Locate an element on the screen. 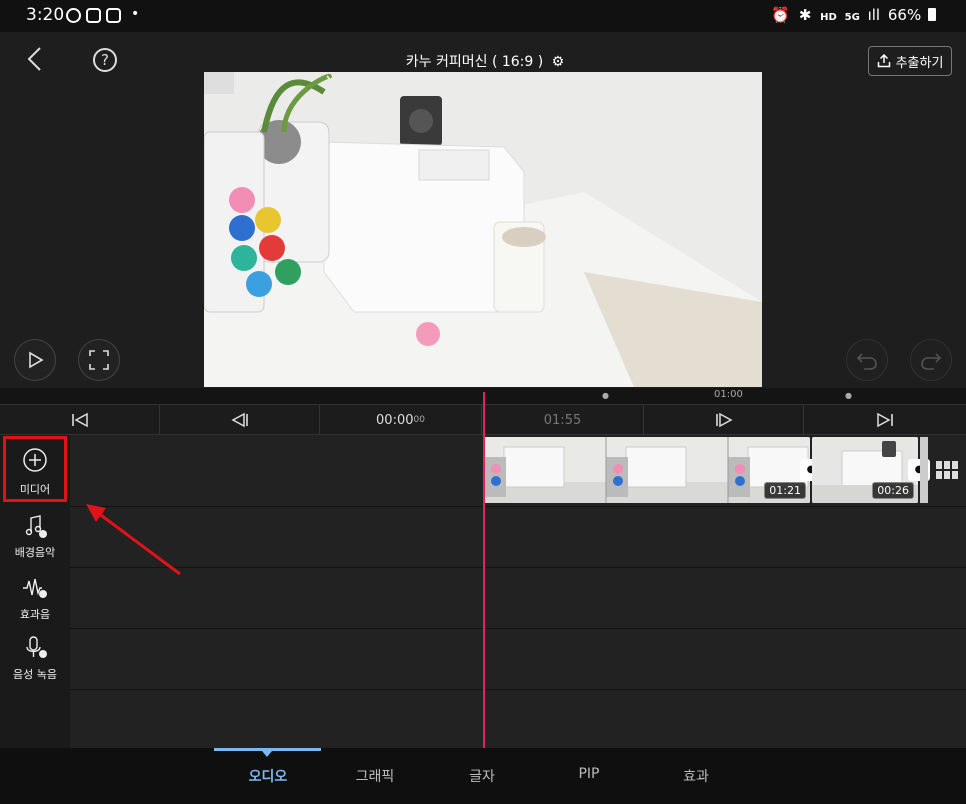  video-clip: 01:21 is located at coordinates (647, 470).